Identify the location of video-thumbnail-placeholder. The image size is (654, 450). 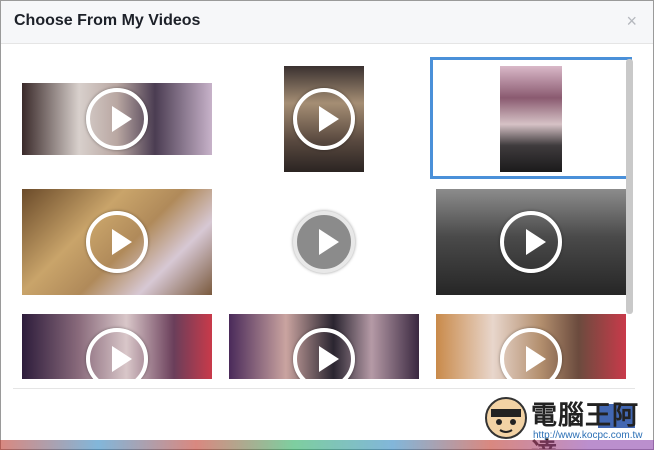
(324, 242).